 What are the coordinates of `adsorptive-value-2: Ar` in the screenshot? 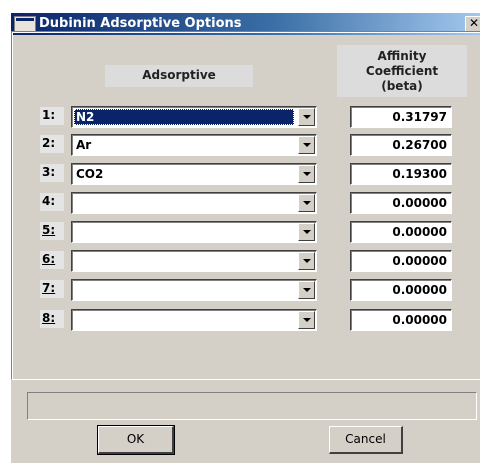 It's located at (84, 145).